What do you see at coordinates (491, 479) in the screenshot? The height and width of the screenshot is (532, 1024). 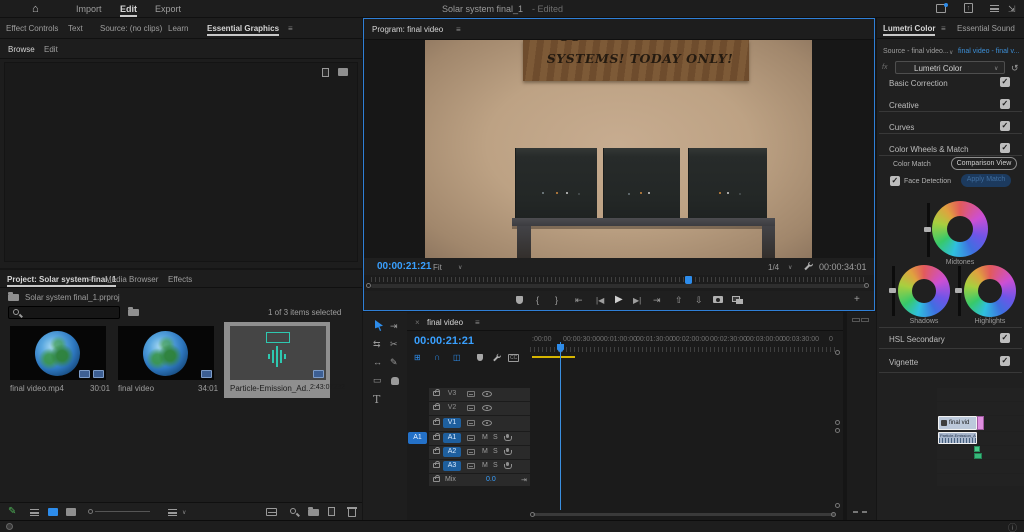 I see `mix-gain-value: 0.0` at bounding box center [491, 479].